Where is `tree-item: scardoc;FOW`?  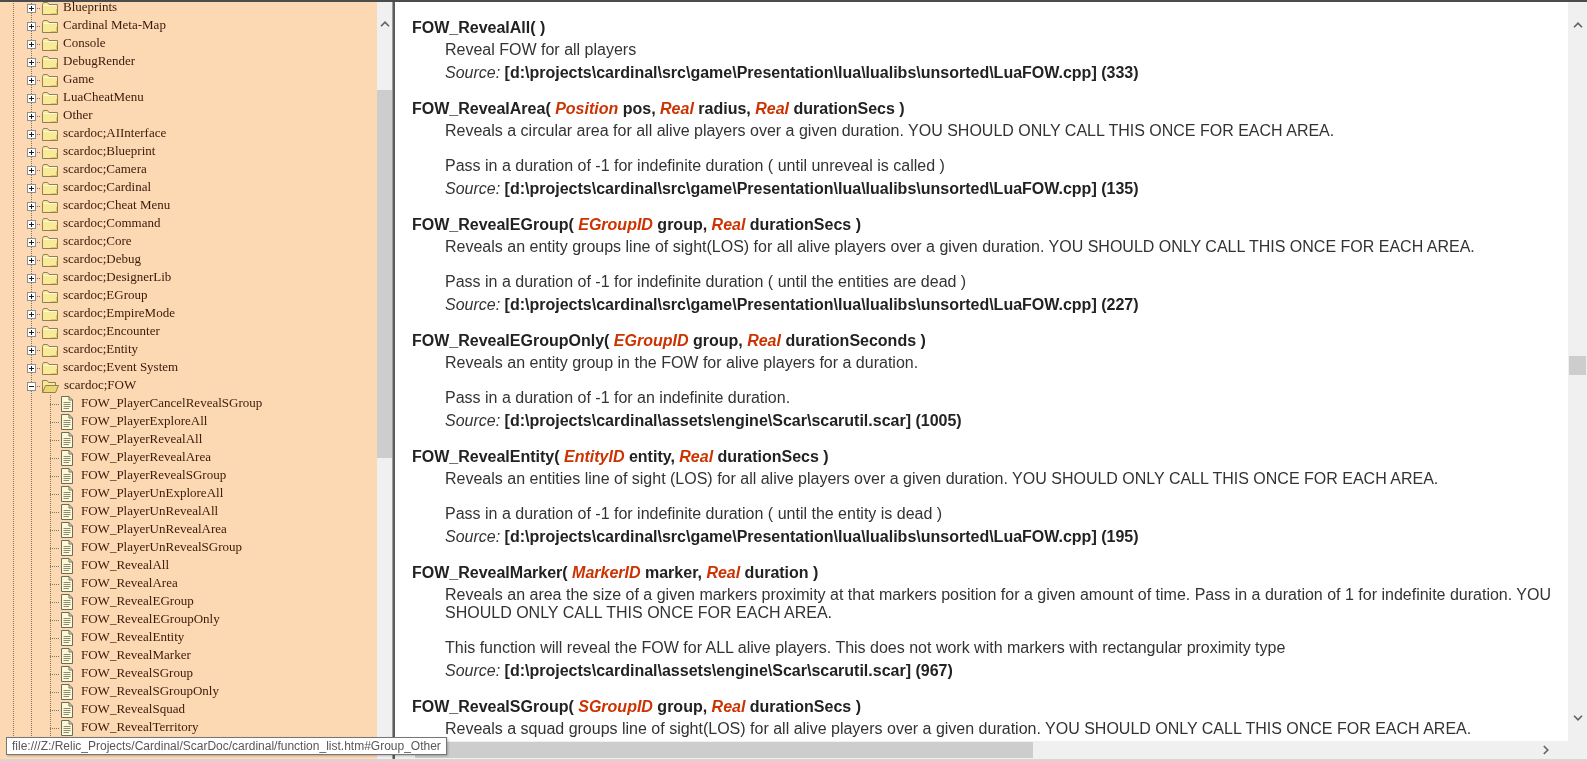 tree-item: scardoc;FOW is located at coordinates (100, 384).